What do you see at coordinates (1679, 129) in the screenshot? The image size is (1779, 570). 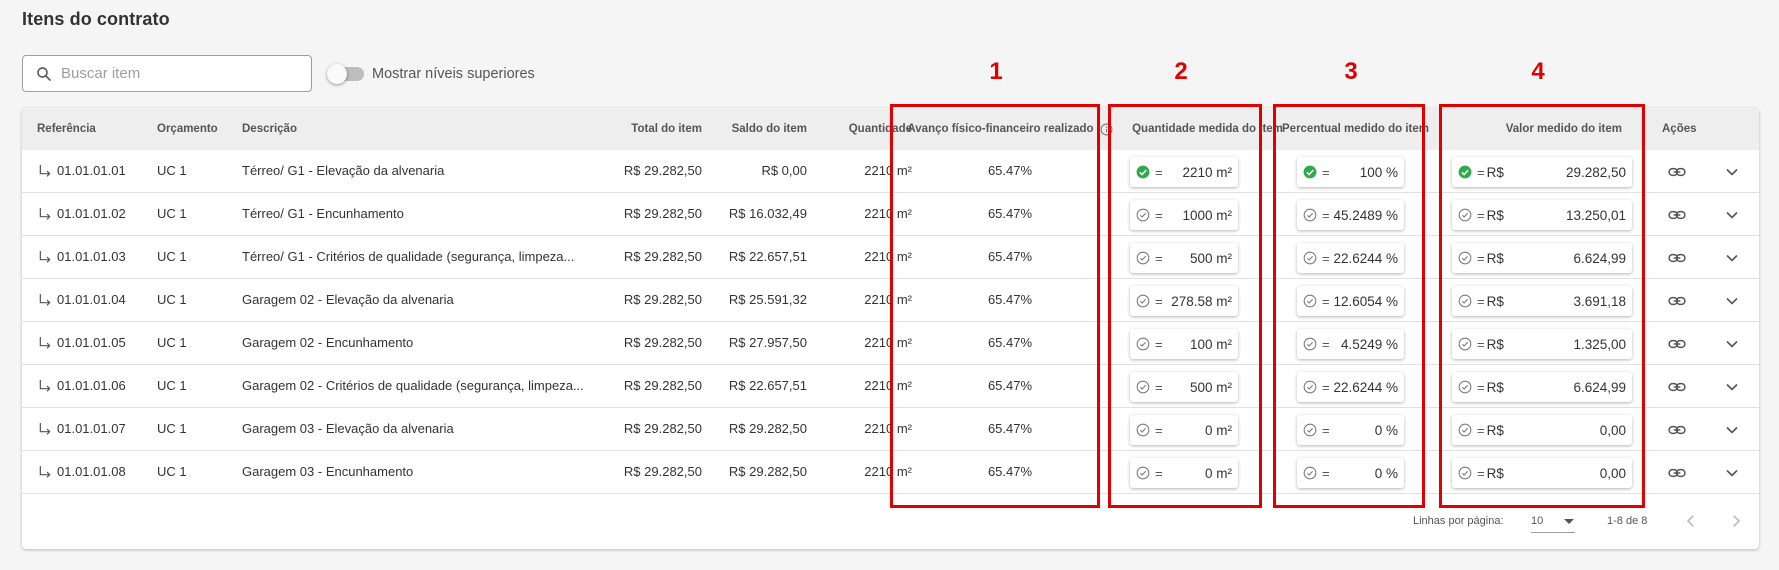 I see `col-acoes: Ações` at bounding box center [1679, 129].